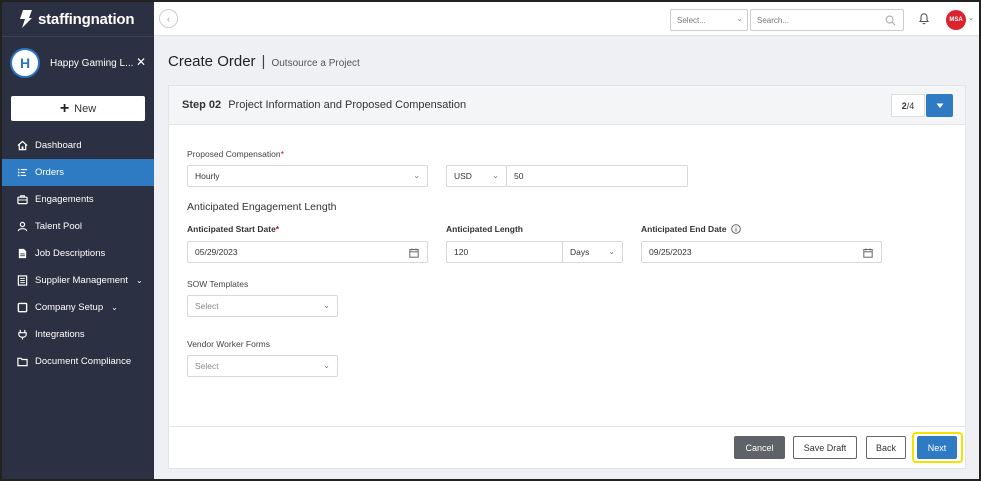 Image resolution: width=981 pixels, height=481 pixels. Describe the element at coordinates (504, 252) in the screenshot. I see `anticipated-length-input: 120` at that location.